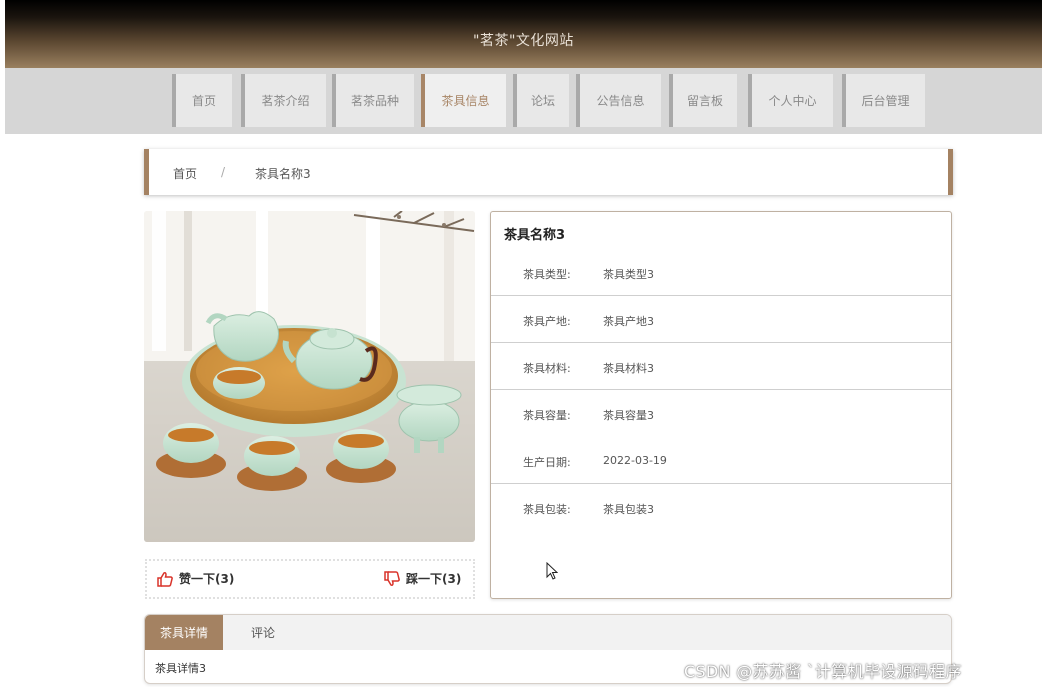  I want to click on nav-item-home: 首页, so click(202, 100).